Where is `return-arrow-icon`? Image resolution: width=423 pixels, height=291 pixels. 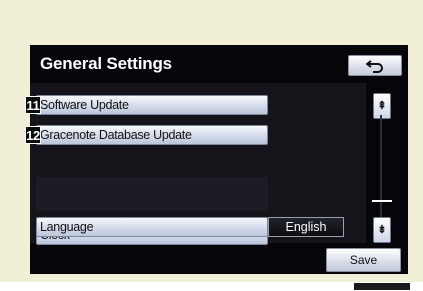 return-arrow-icon is located at coordinates (374, 66).